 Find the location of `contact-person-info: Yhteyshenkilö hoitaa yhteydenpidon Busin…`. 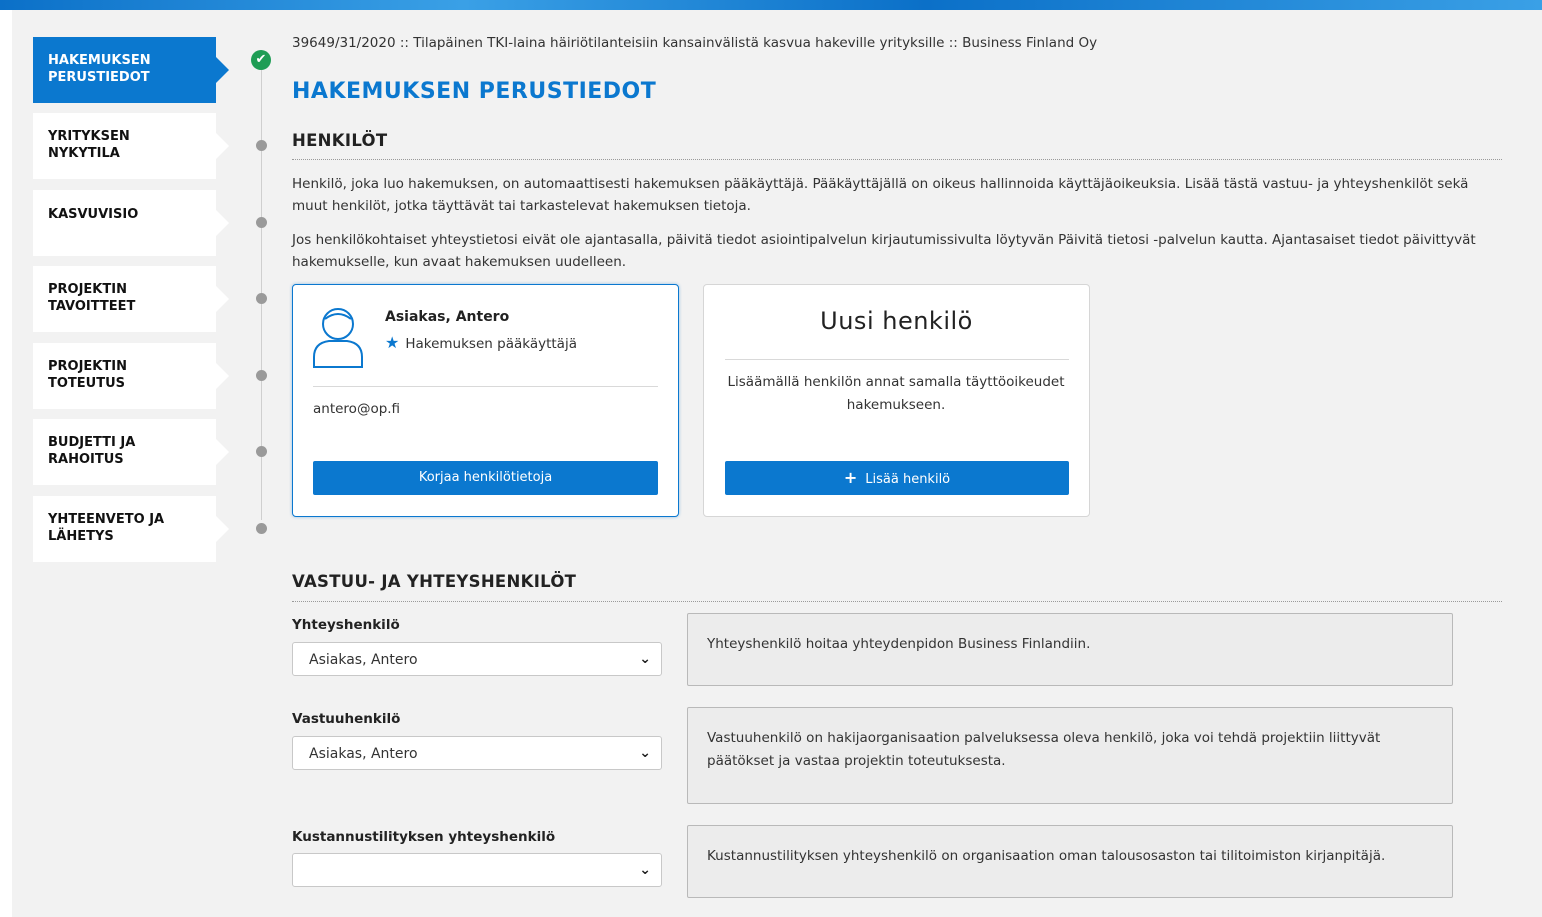

contact-person-info: Yhteyshenkilö hoitaa yhteydenpidon Busin… is located at coordinates (1070, 649).